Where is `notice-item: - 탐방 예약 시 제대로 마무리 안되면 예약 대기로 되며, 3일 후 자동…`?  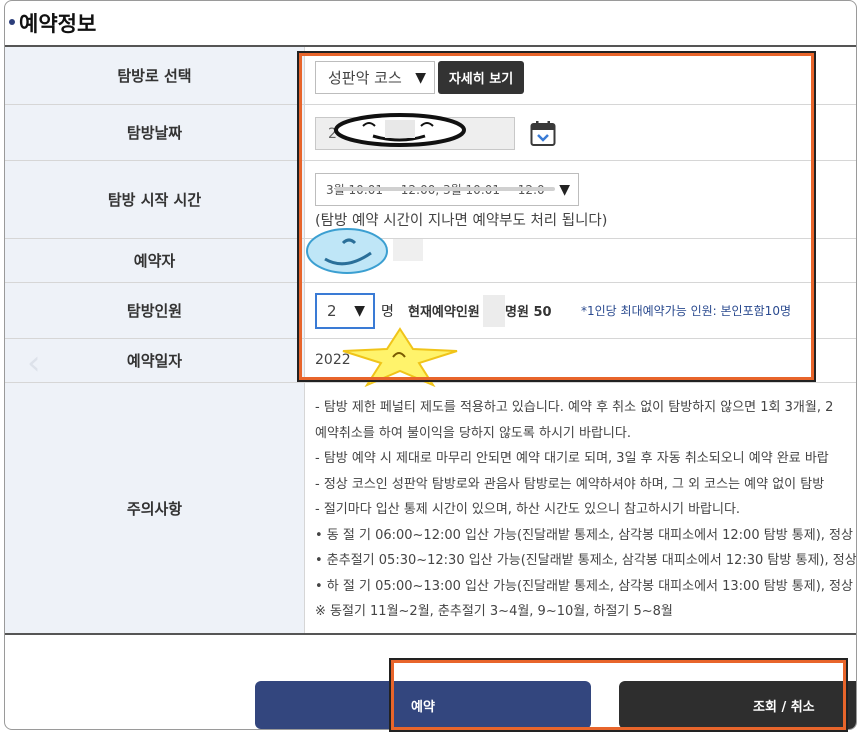
notice-item: - 탐방 예약 시 제대로 마무리 안되면 예약 대기로 되며, 3일 후 자동… is located at coordinates (572, 458).